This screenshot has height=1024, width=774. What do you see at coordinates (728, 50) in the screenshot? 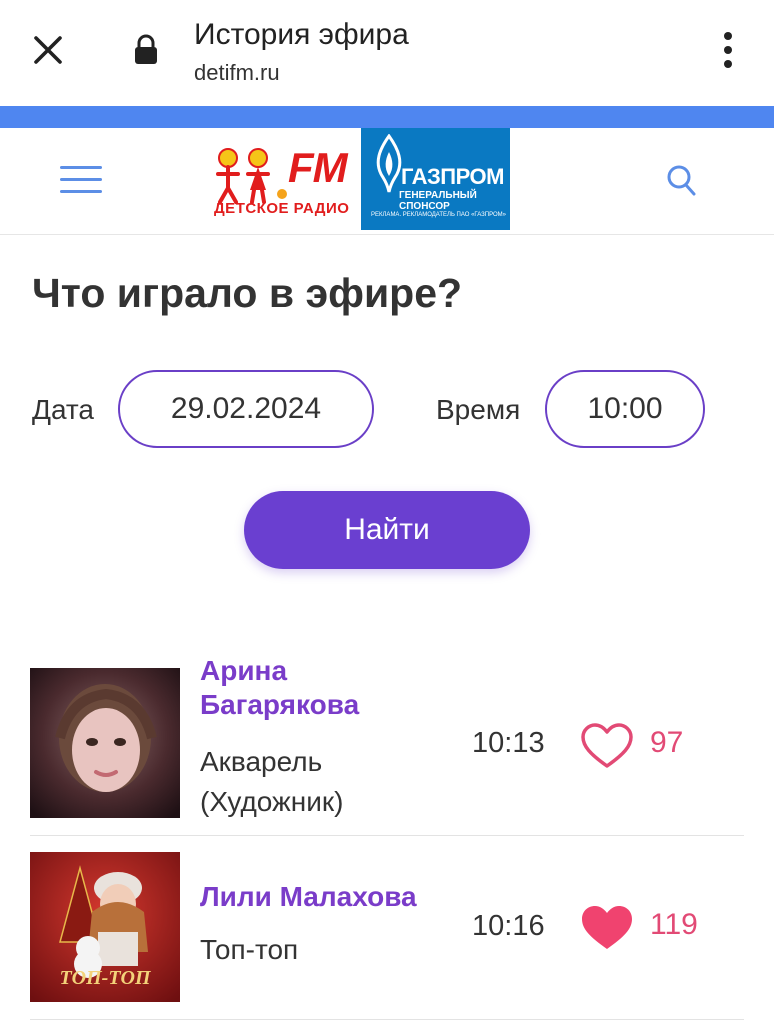
I see `more-options-icon` at bounding box center [728, 50].